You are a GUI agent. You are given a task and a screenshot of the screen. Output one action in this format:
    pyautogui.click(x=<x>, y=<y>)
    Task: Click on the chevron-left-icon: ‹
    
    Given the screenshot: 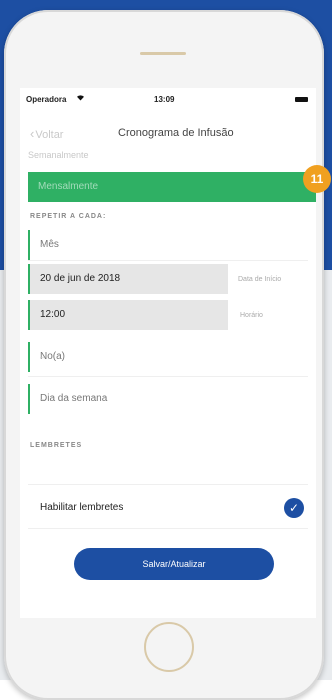 What is the action you would take?
    pyautogui.click(x=32, y=133)
    